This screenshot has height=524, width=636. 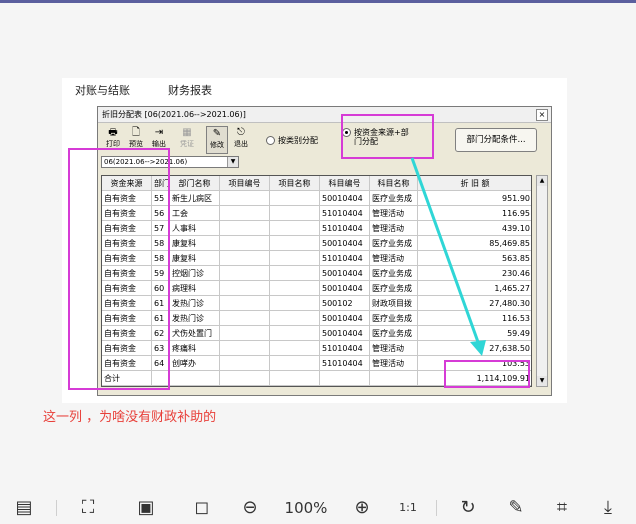 What do you see at coordinates (516, 508) in the screenshot?
I see `edit-image-icon: ✎` at bounding box center [516, 508].